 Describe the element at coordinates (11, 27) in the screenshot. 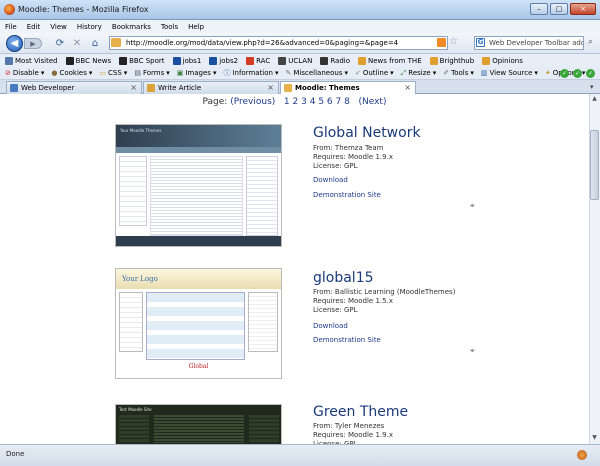

I see `menu-file: File` at that location.